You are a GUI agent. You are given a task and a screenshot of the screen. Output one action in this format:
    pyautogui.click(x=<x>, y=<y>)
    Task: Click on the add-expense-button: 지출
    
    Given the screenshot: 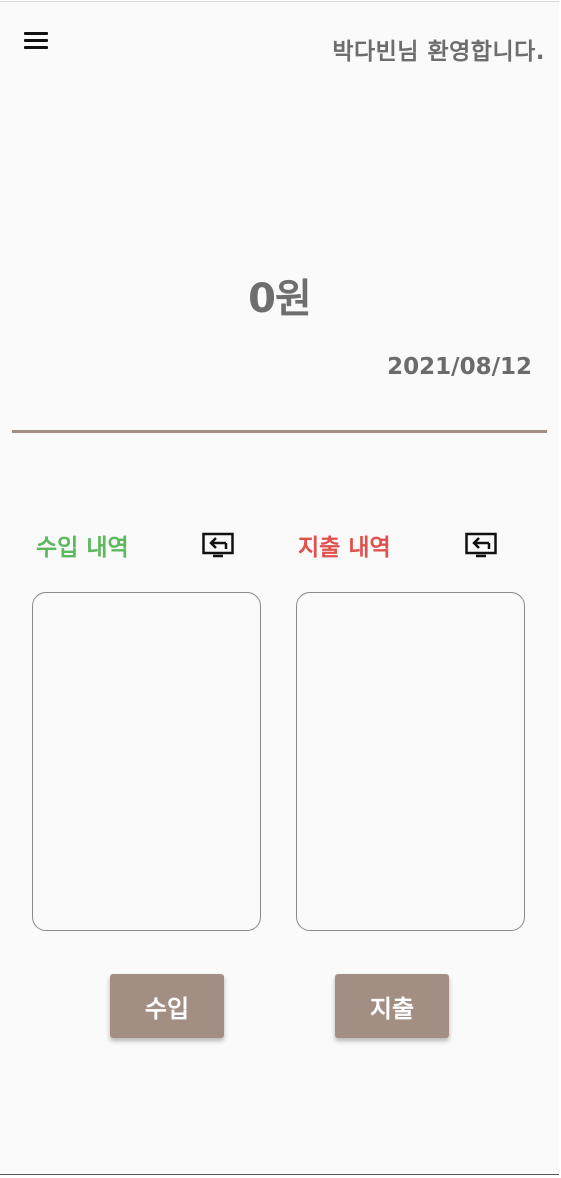 What is the action you would take?
    pyautogui.click(x=392, y=1006)
    